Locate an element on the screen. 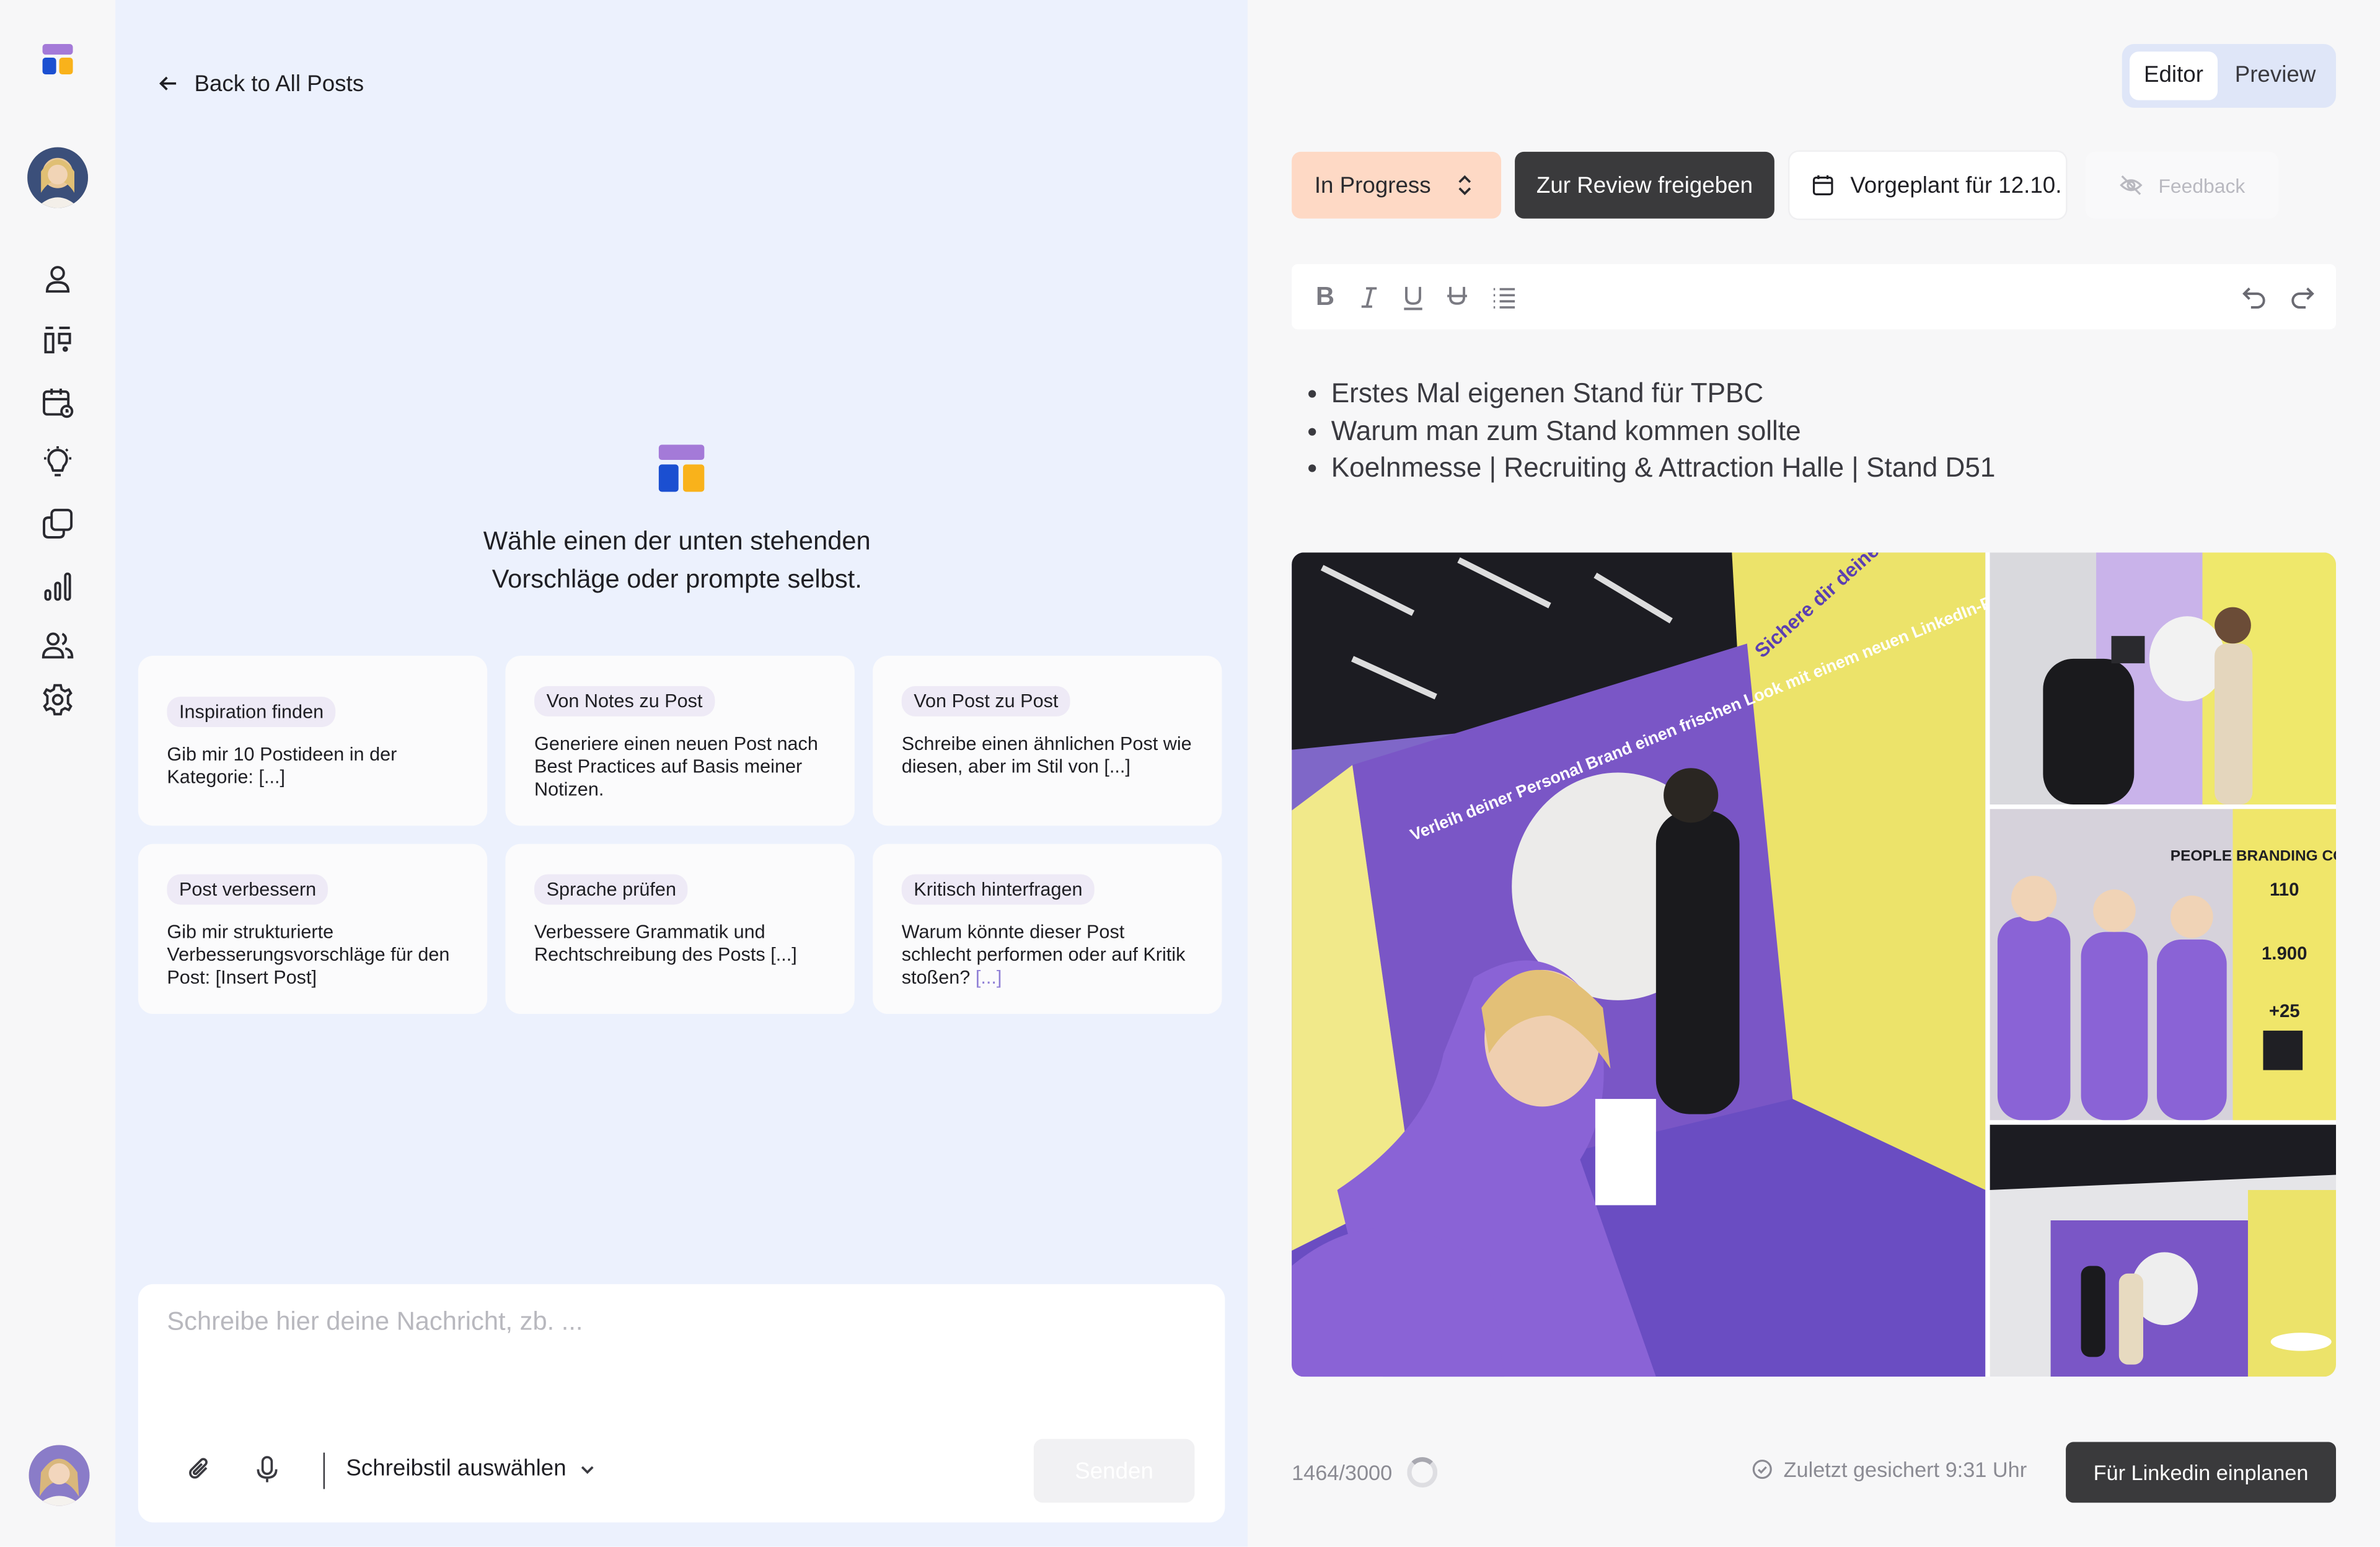  chart-icon is located at coordinates (58, 586).